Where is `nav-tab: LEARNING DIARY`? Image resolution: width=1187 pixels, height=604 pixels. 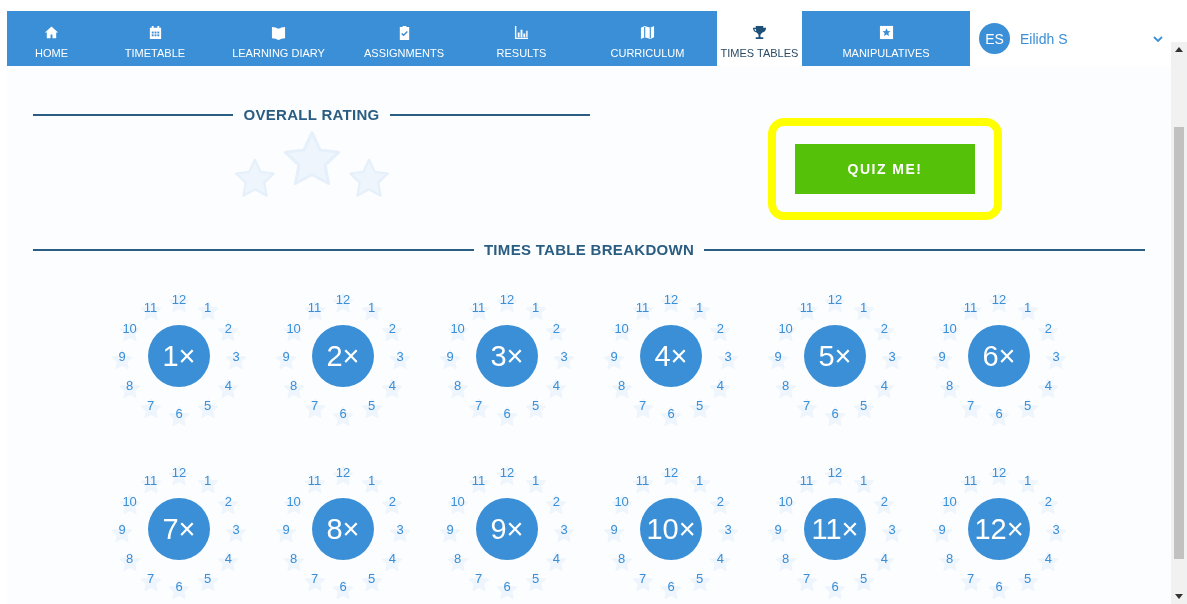
nav-tab: LEARNING DIARY is located at coordinates (278, 38).